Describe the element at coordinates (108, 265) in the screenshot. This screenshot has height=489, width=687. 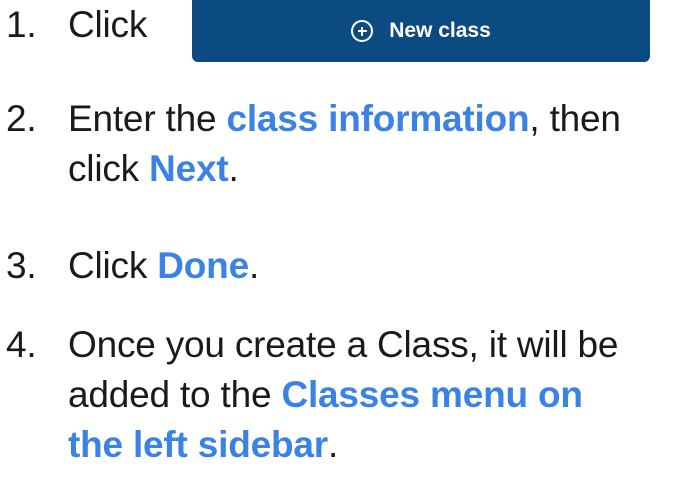
I see `step-text-prefix: Click` at that location.